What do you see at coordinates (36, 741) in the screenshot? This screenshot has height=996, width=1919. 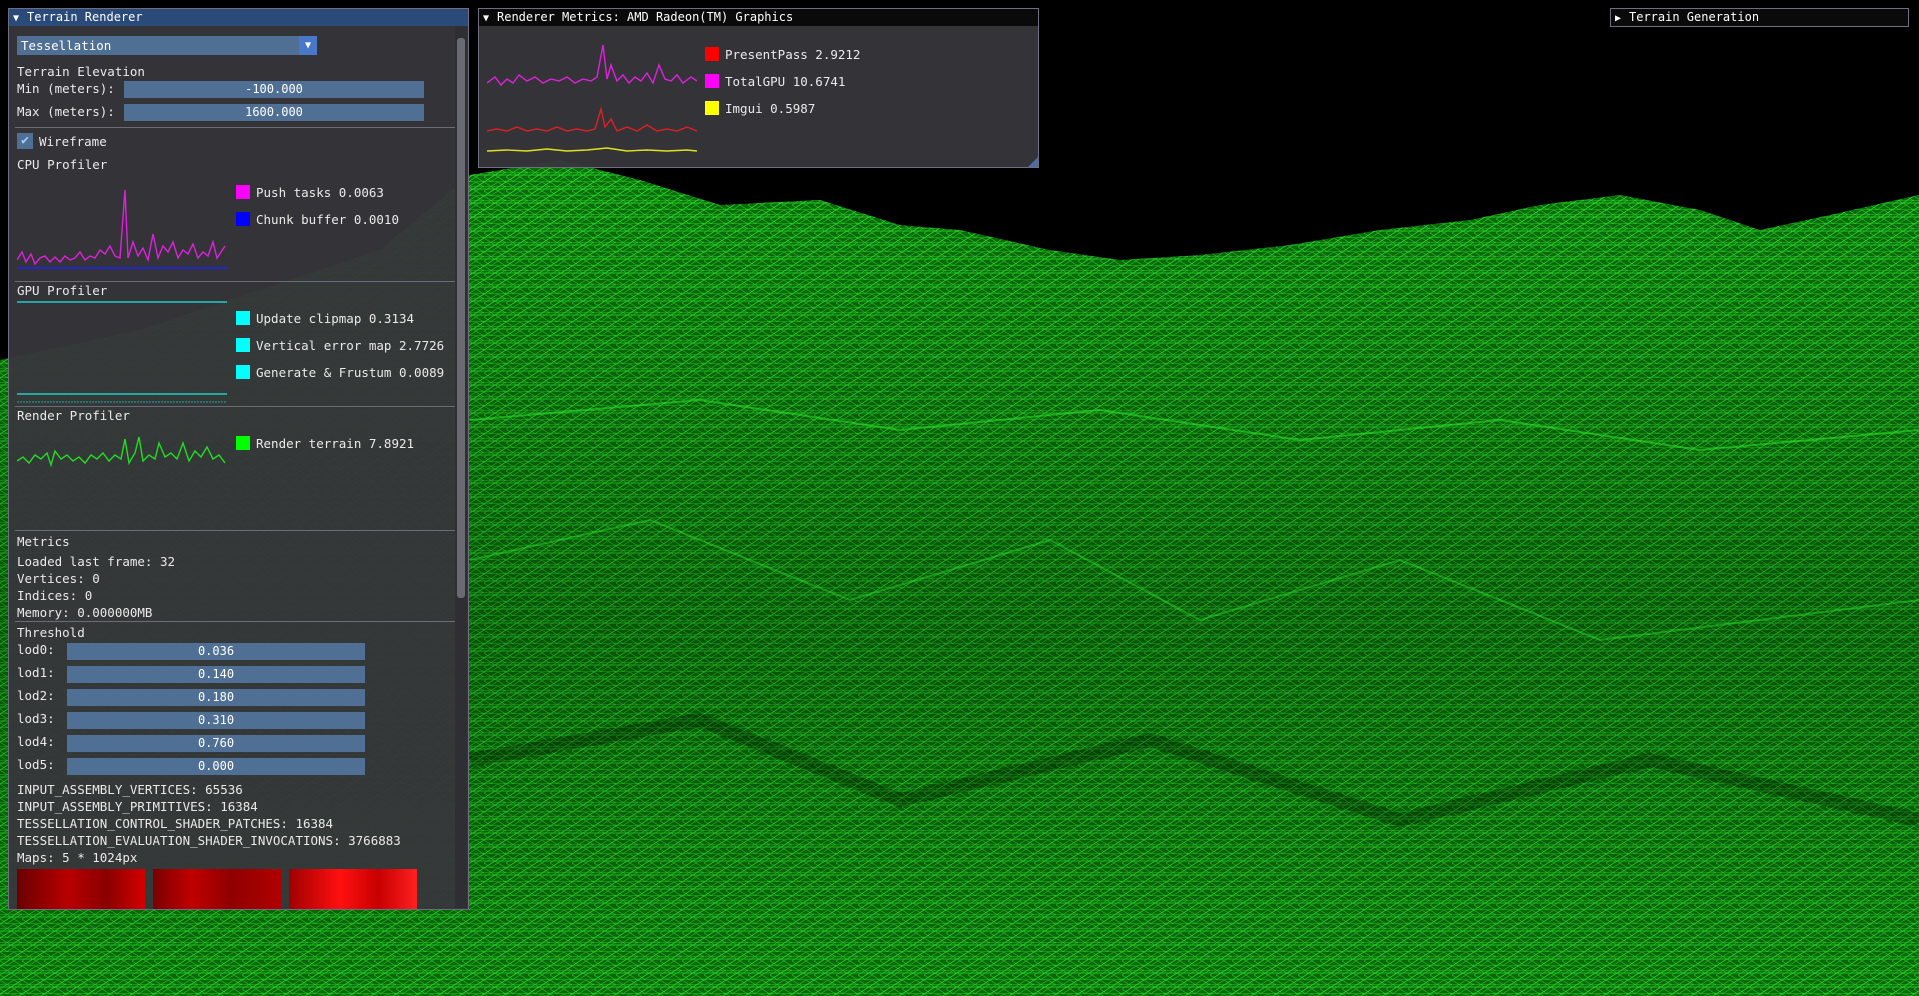 I see `lod4-label: lod4:` at bounding box center [36, 741].